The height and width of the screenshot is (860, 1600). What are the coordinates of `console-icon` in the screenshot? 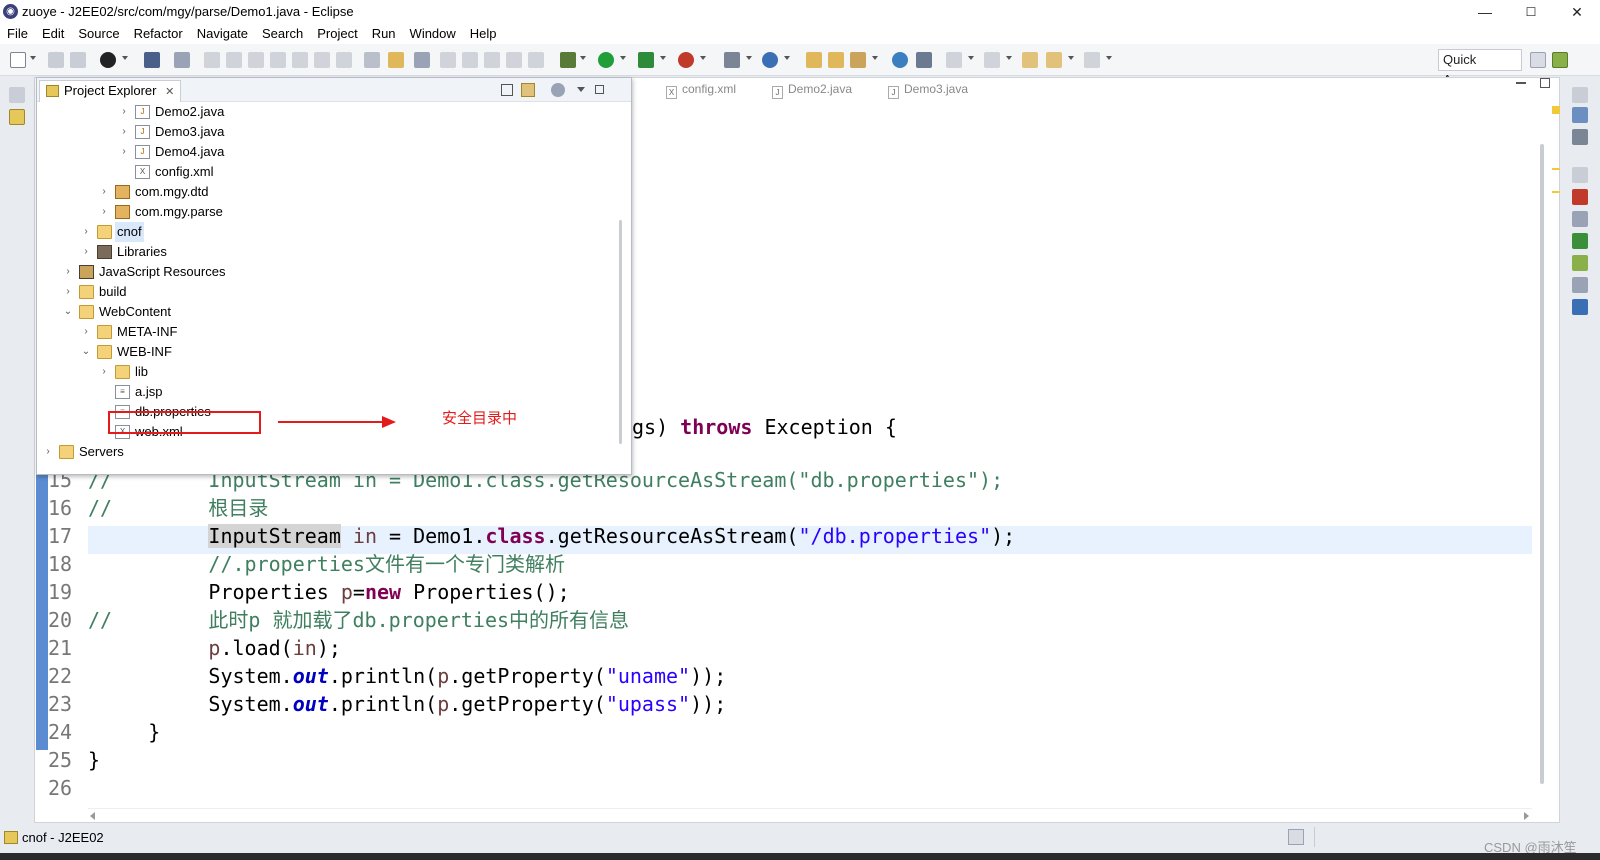 It's located at (152, 60).